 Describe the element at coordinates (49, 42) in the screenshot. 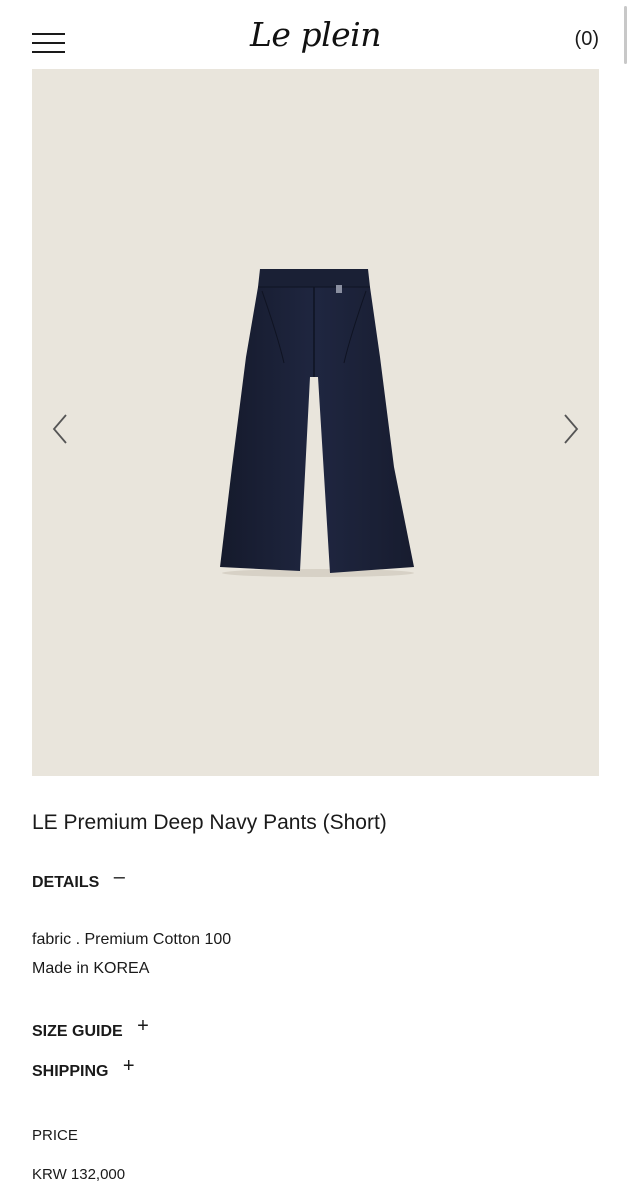

I see `hamburger-menu-icon` at that location.